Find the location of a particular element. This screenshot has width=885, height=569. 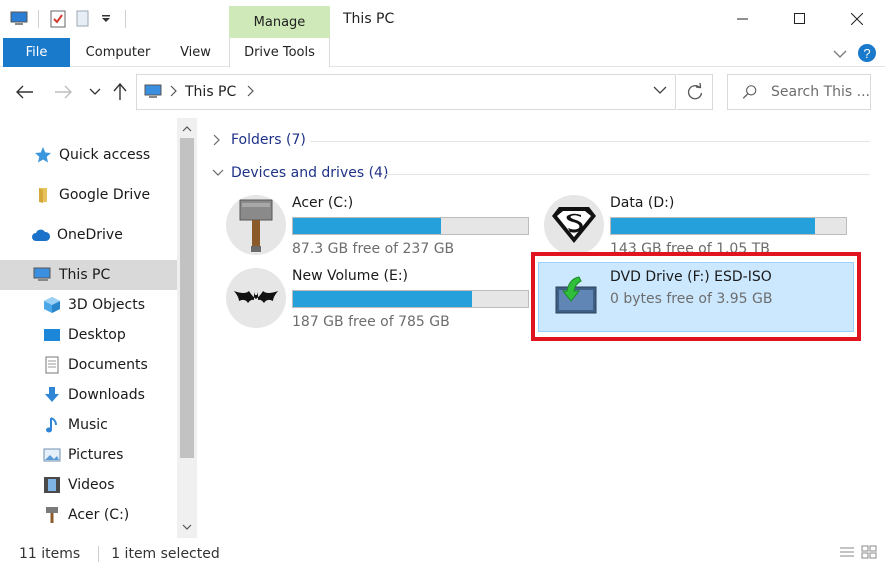

recent-locations-button is located at coordinates (95, 92).